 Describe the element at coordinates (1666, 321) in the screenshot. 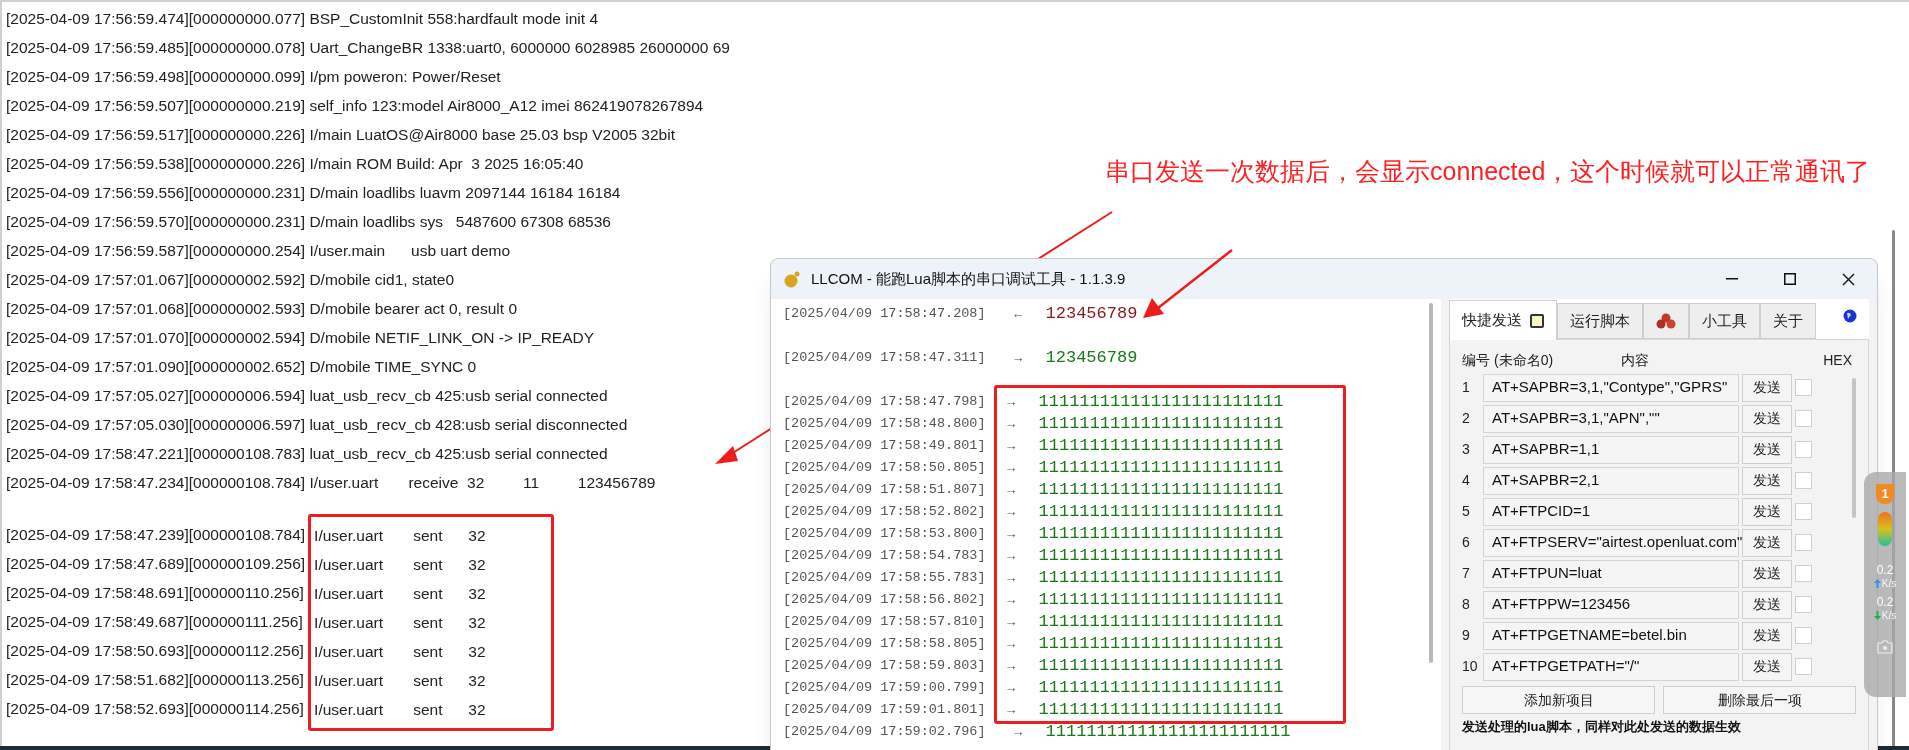

I see `tab` at that location.